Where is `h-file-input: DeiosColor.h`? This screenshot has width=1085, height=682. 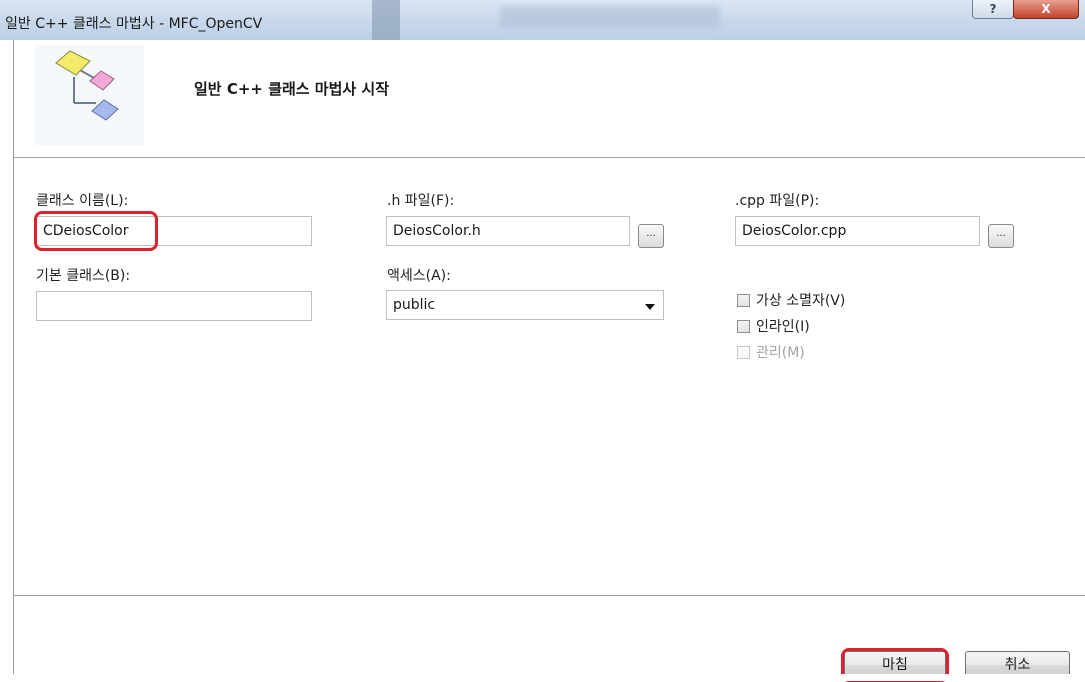
h-file-input: DeiosColor.h is located at coordinates (508, 231).